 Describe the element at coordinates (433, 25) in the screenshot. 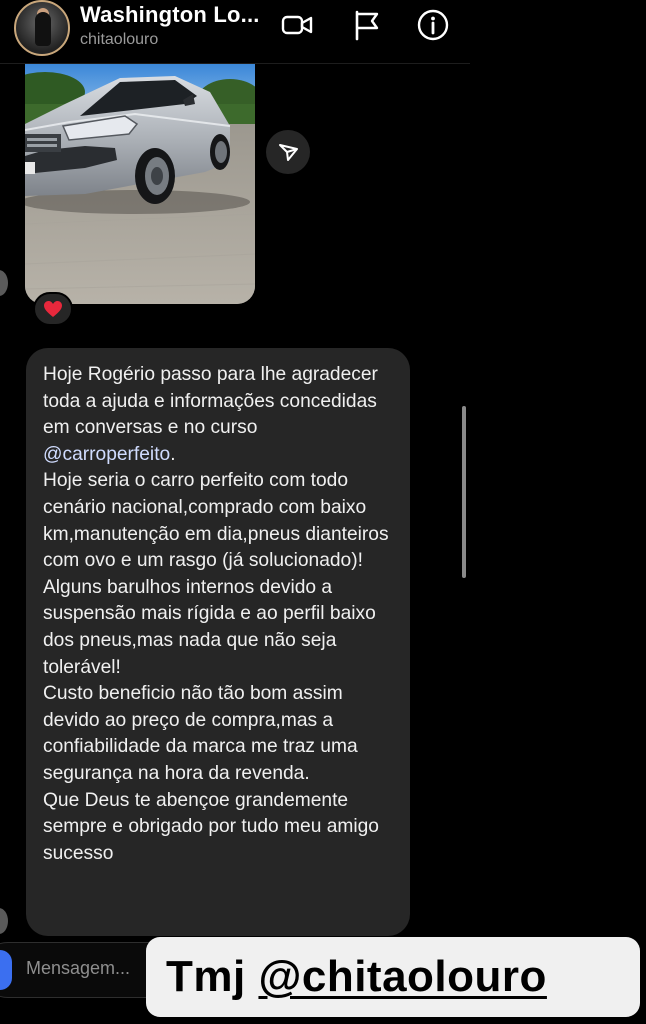

I see `info-icon` at that location.